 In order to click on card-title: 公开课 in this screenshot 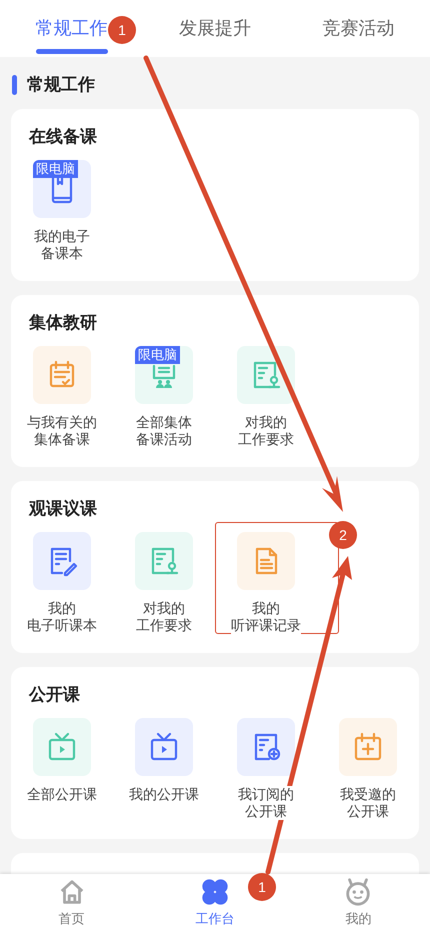, I will do `click(54, 695)`.